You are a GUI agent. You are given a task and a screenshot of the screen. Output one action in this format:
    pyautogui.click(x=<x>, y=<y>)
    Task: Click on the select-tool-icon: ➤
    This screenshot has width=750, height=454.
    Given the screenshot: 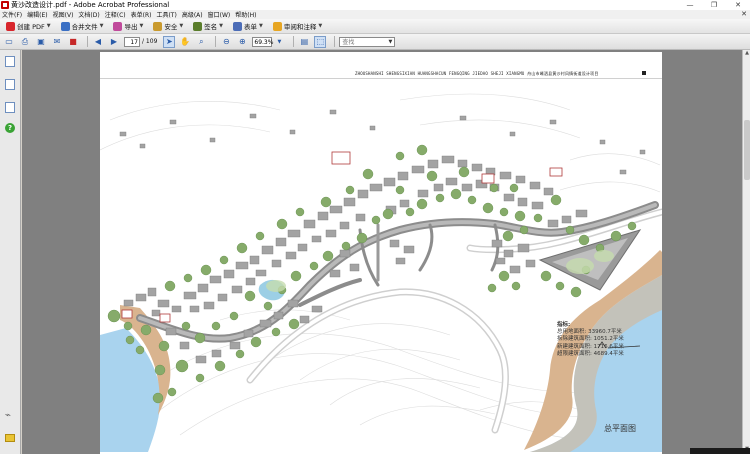 What is the action you would take?
    pyautogui.click(x=169, y=41)
    